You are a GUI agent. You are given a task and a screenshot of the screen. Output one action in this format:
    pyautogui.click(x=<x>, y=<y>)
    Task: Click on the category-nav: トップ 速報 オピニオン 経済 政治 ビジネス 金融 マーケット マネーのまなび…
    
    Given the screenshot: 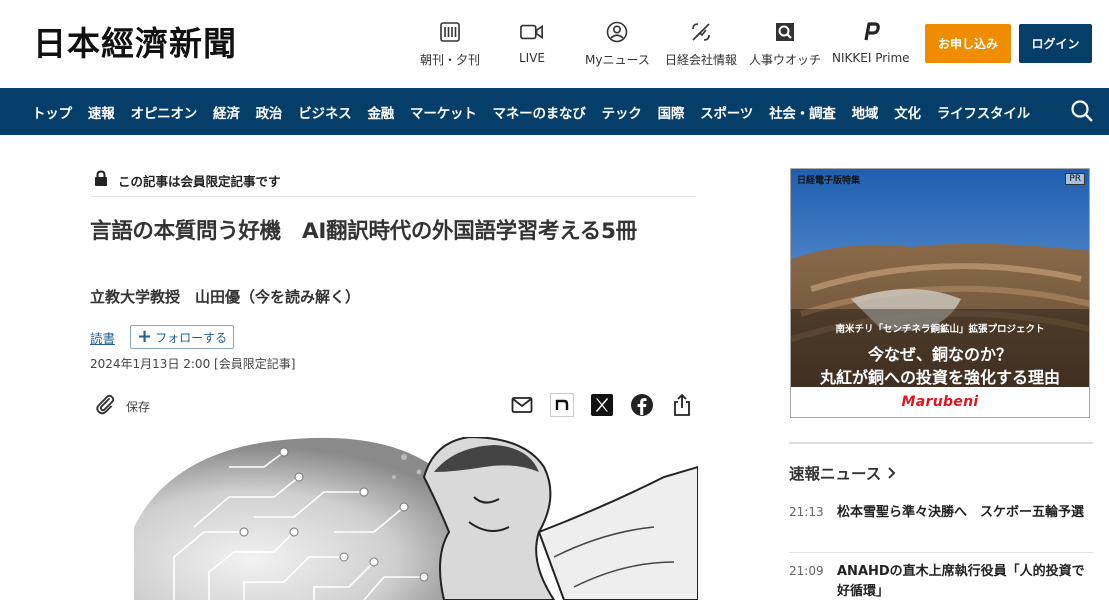 What is the action you would take?
    pyautogui.click(x=554, y=111)
    